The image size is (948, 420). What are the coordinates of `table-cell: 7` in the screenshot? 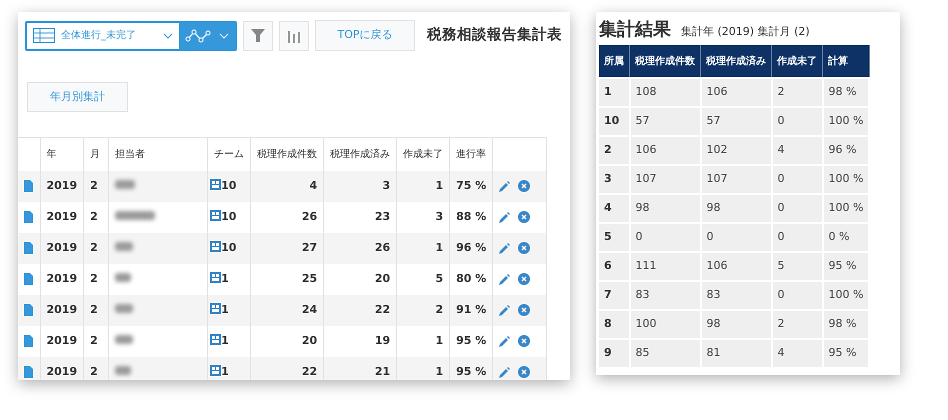 It's located at (614, 295).